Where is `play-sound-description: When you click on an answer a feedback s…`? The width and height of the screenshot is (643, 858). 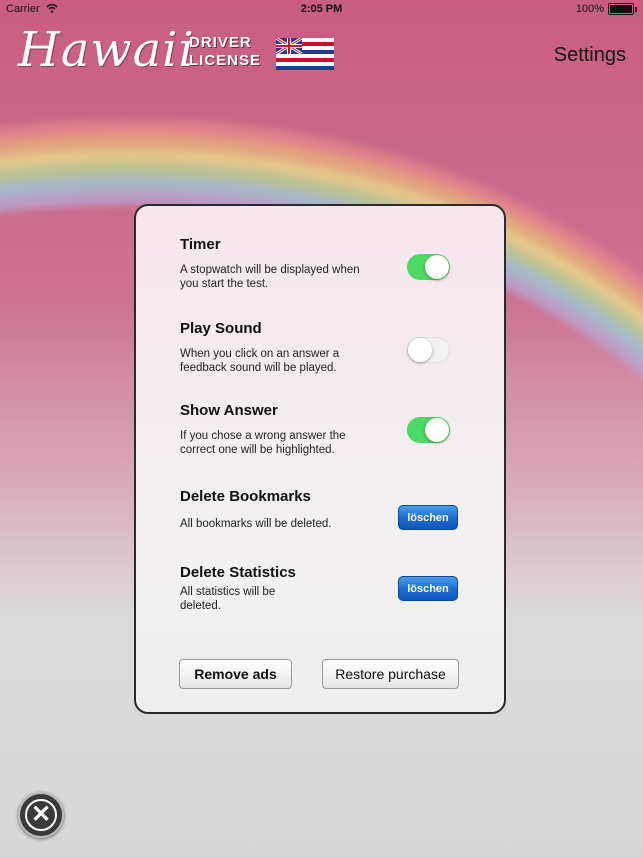
play-sound-description: When you click on an answer a feedback s… is located at coordinates (260, 361).